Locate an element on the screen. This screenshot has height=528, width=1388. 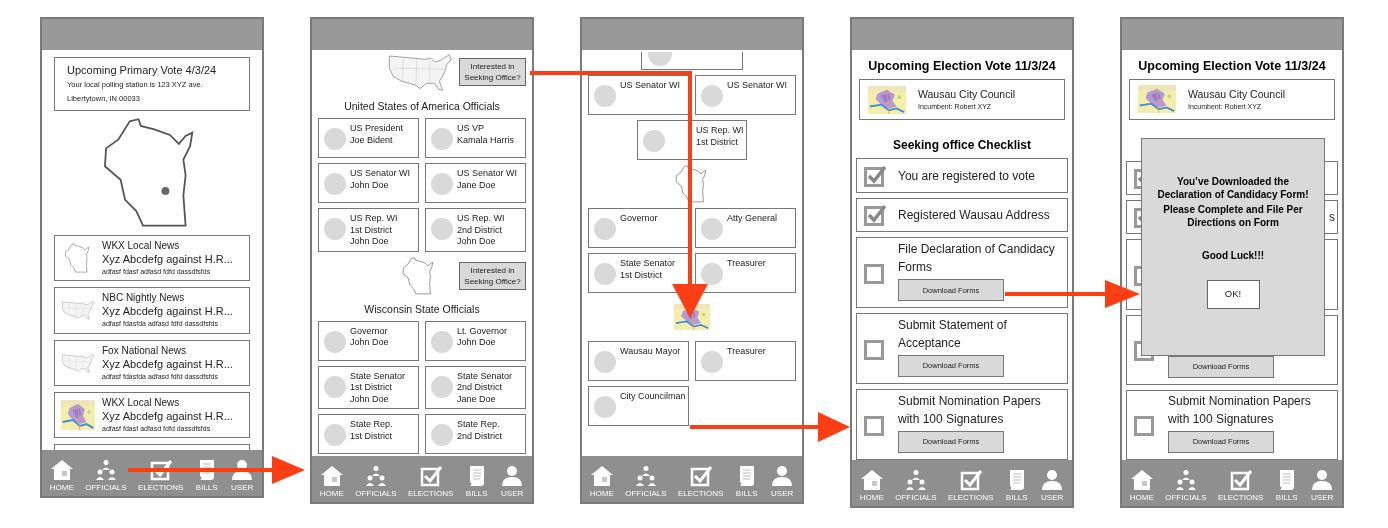
official-card: State Rep. 2nd District is located at coordinates (475, 434).